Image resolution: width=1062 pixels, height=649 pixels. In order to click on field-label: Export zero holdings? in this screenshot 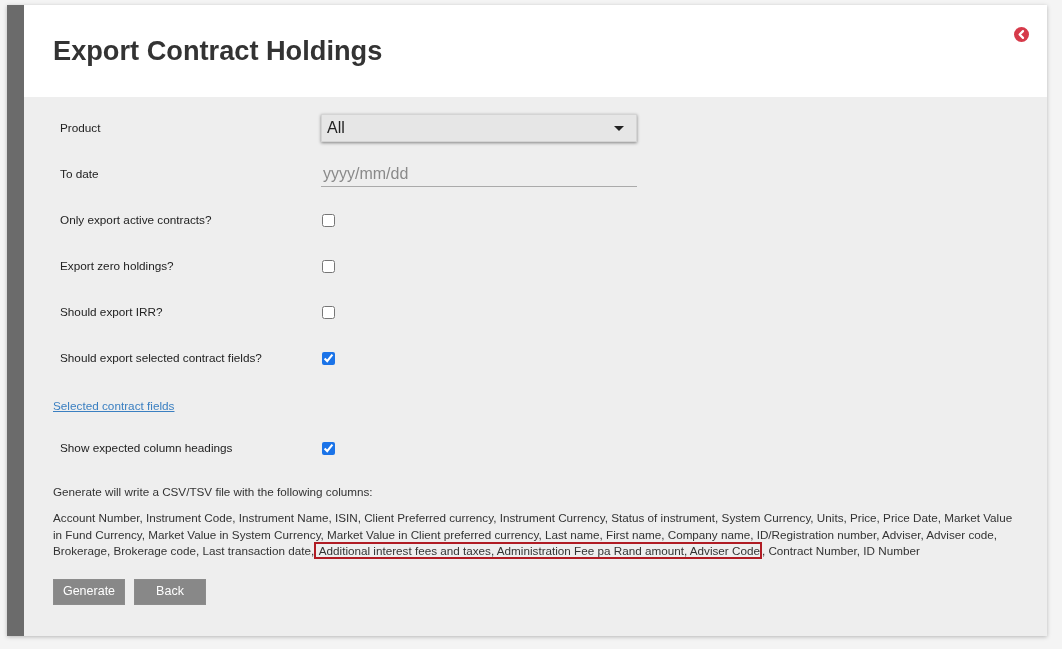, I will do `click(117, 266)`.